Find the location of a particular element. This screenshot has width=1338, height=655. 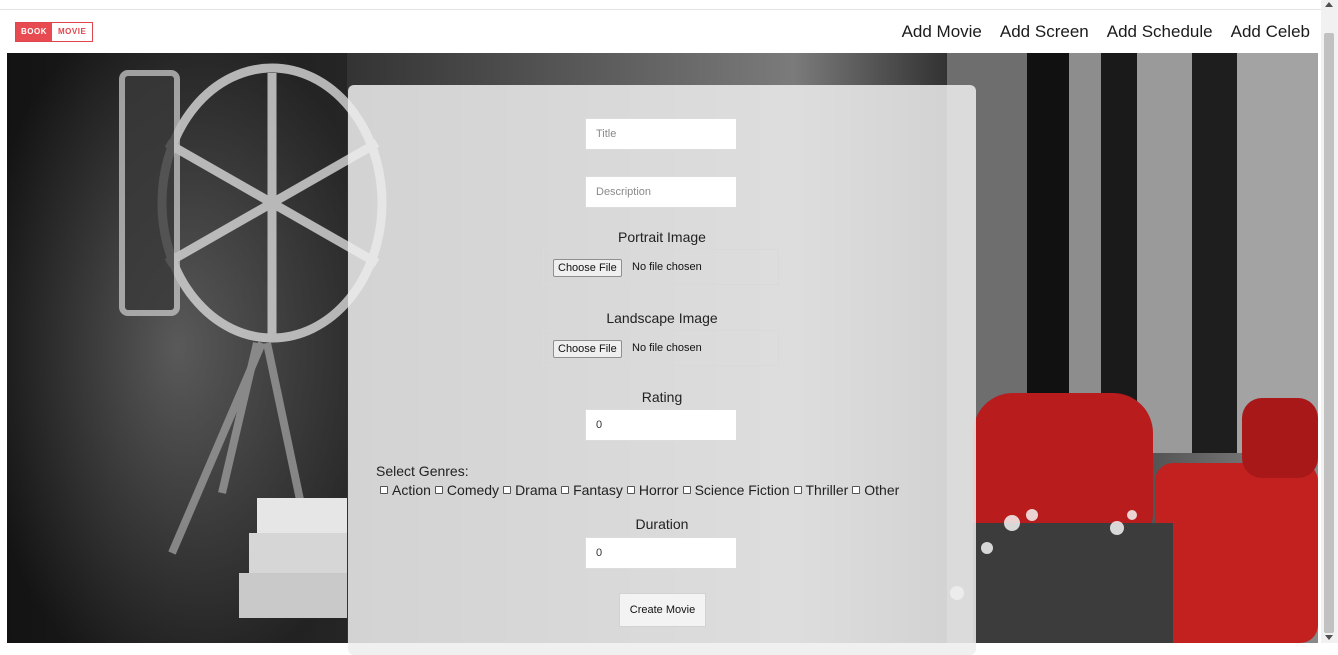

landscape-choose-file-button: Choose File is located at coordinates (587, 349).